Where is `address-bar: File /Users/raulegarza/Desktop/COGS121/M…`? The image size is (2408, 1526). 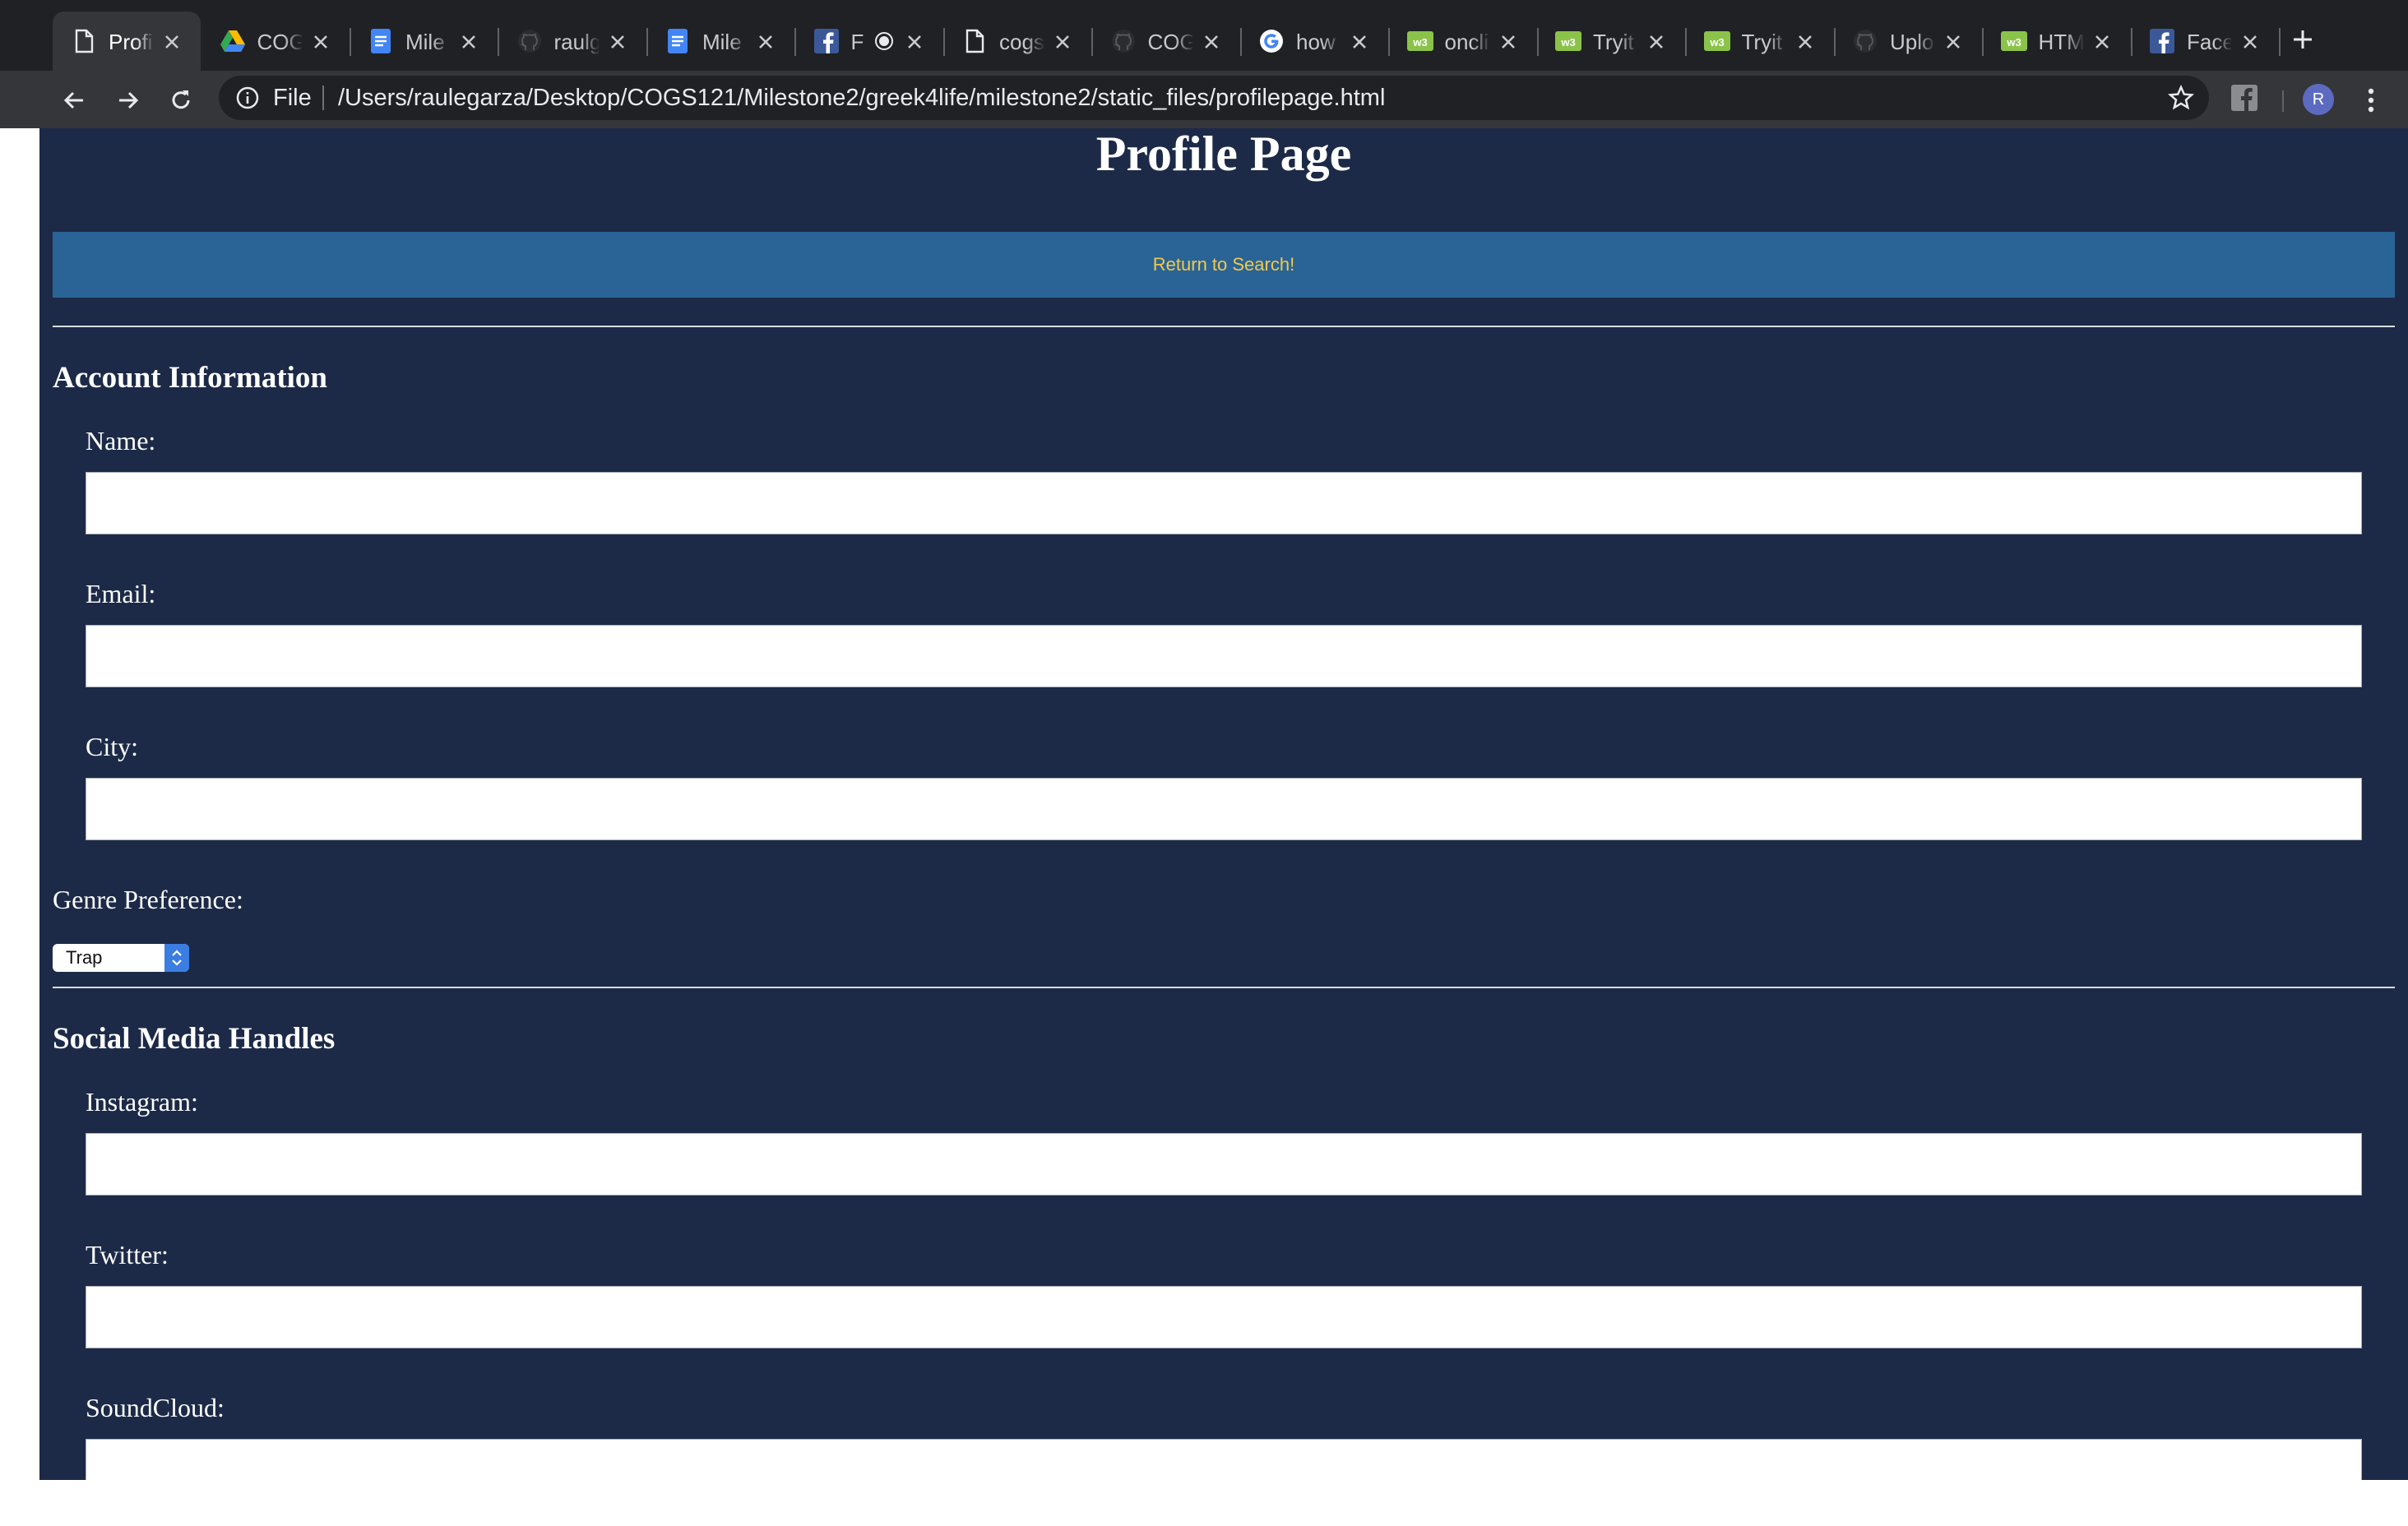
address-bar: File /Users/raulegarza/Desktop/COGS121/M… is located at coordinates (1214, 98).